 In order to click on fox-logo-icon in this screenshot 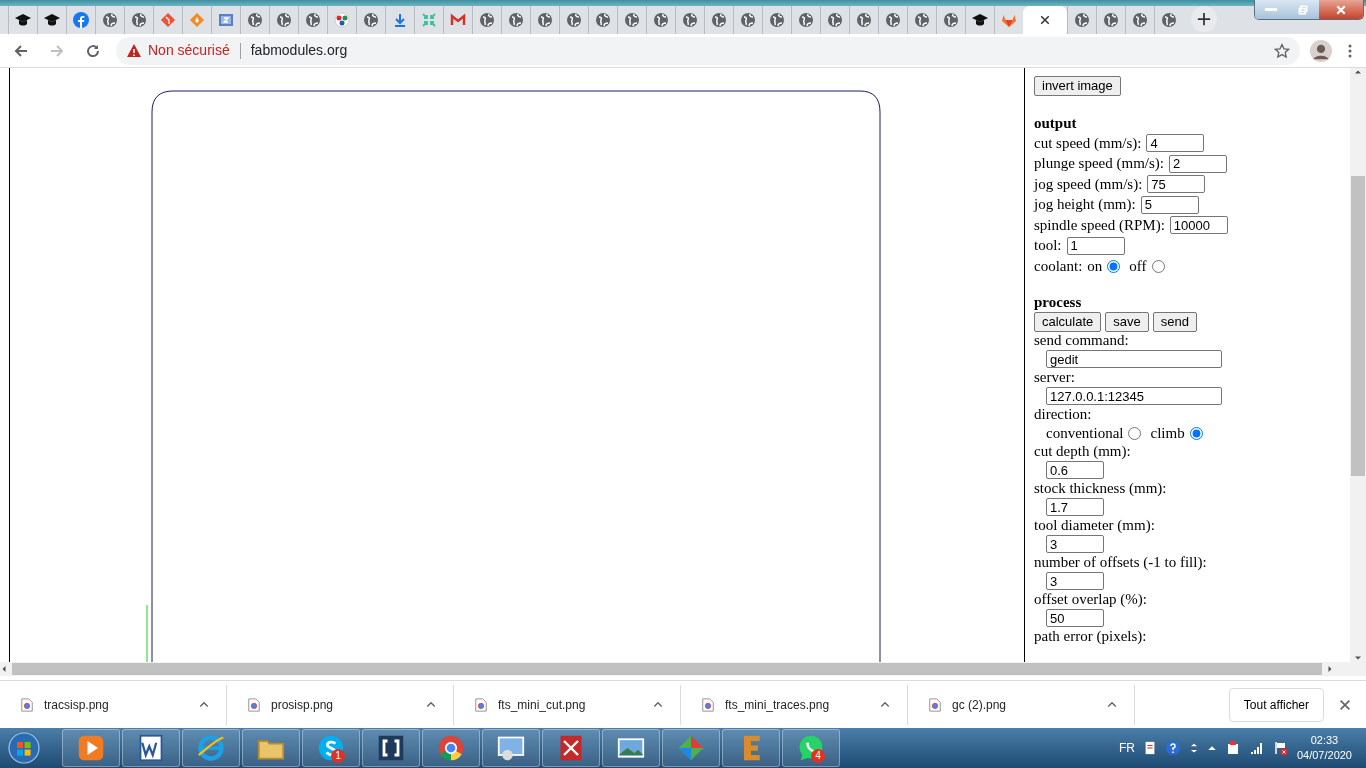, I will do `click(1009, 20)`.